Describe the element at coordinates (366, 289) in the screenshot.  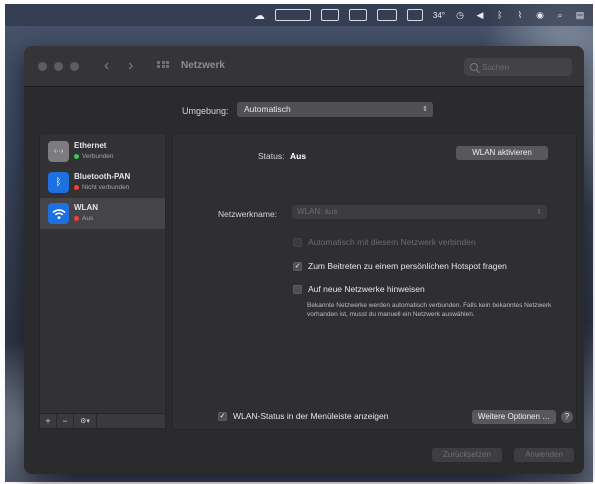
I see `notify-networks-label: Auf neue Netzwerke hinweisen` at that location.